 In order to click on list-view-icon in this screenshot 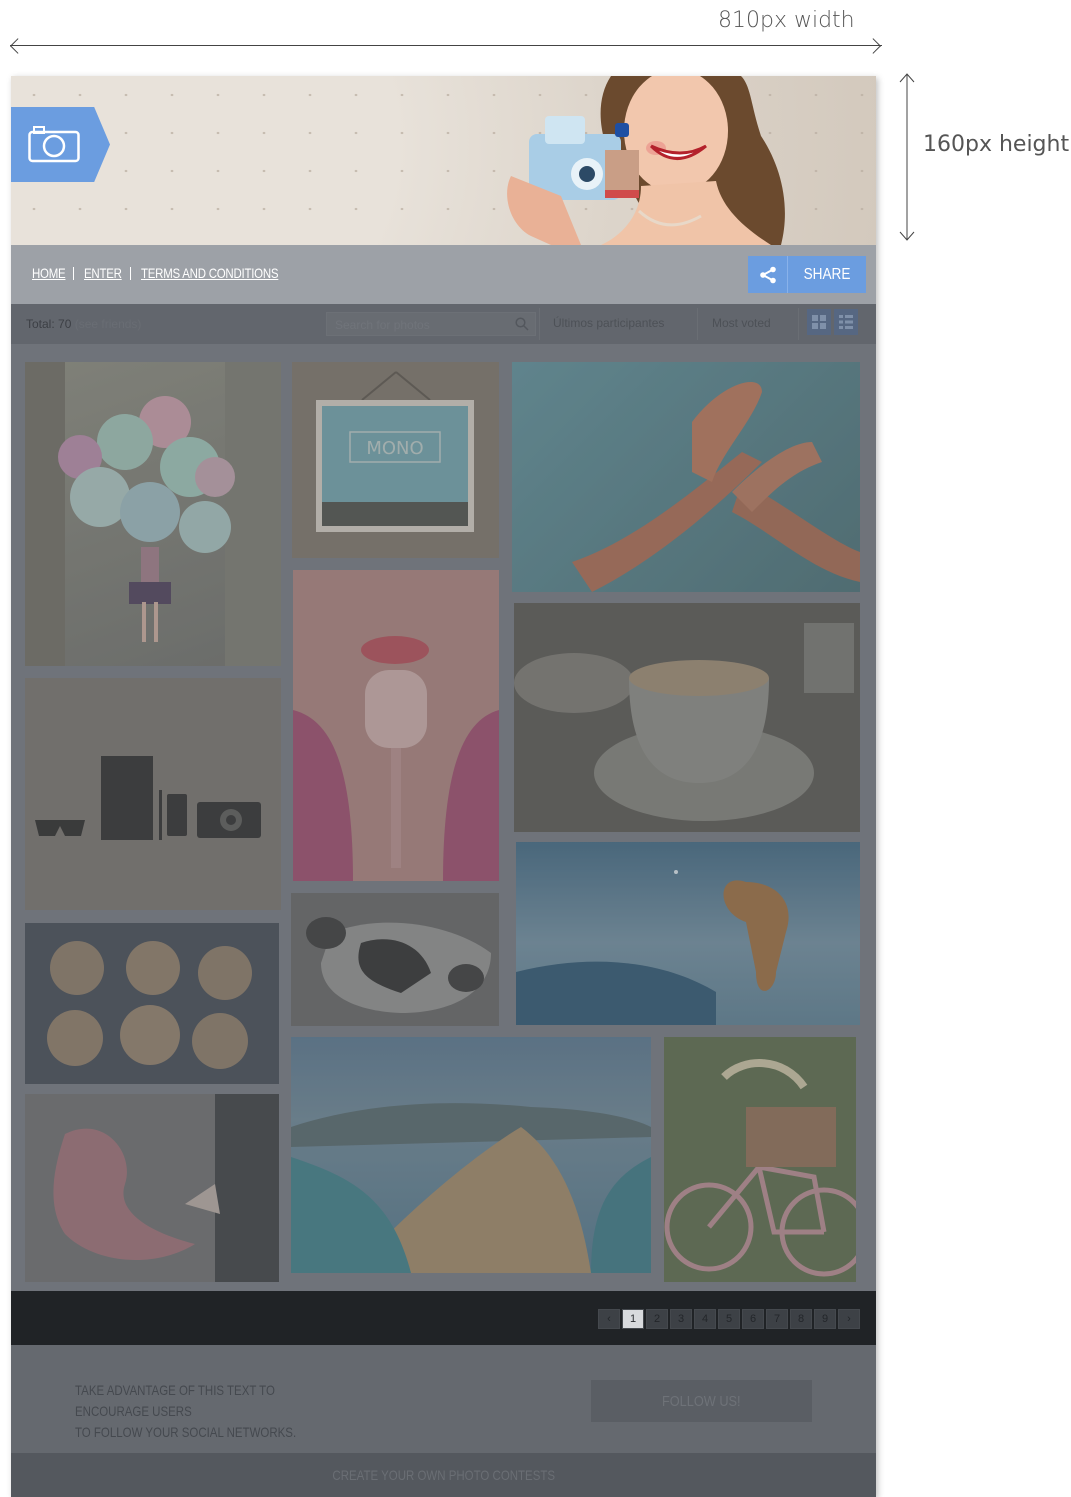, I will do `click(846, 322)`.